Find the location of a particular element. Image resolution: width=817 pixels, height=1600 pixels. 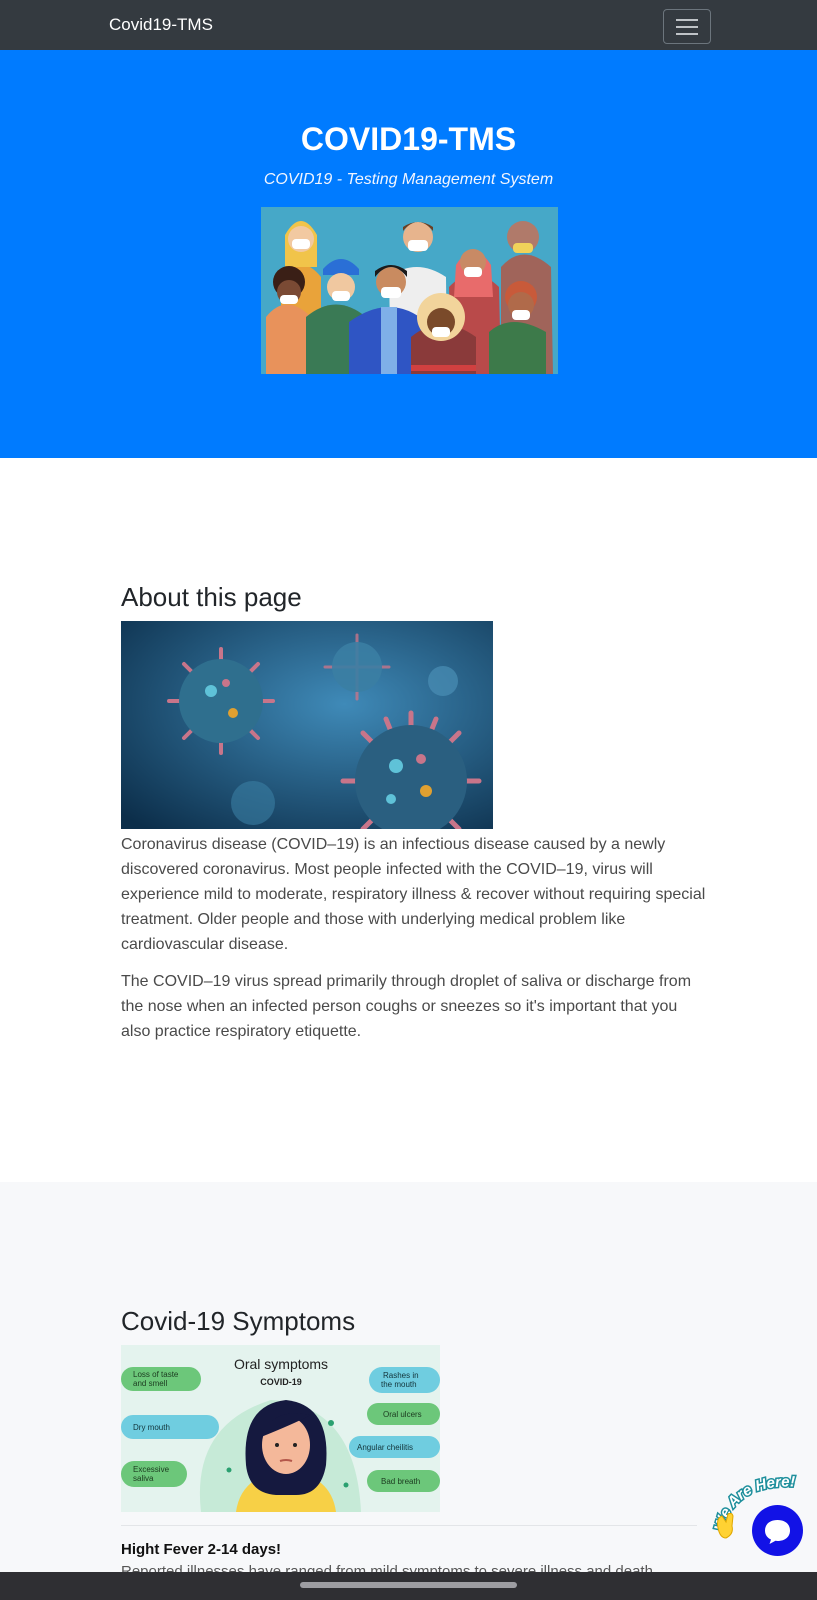

oral-image-title: Oral symptoms is located at coordinates (281, 1364).